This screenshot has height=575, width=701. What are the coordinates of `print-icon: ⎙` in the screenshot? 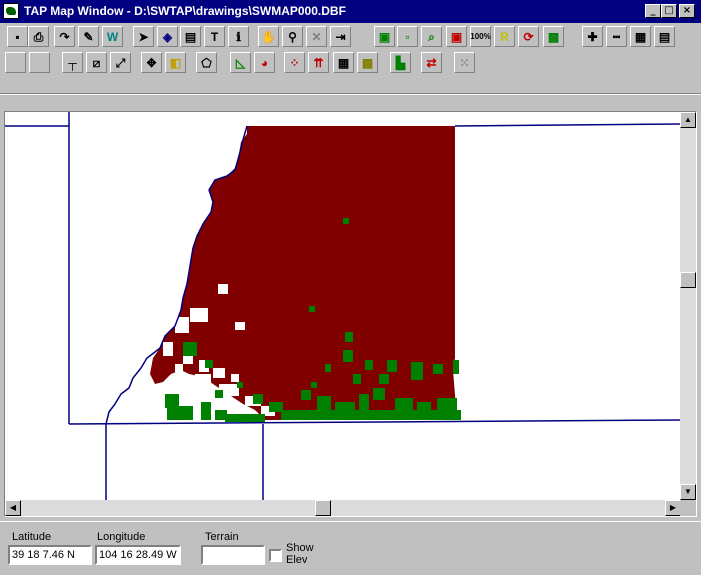 It's located at (38, 36).